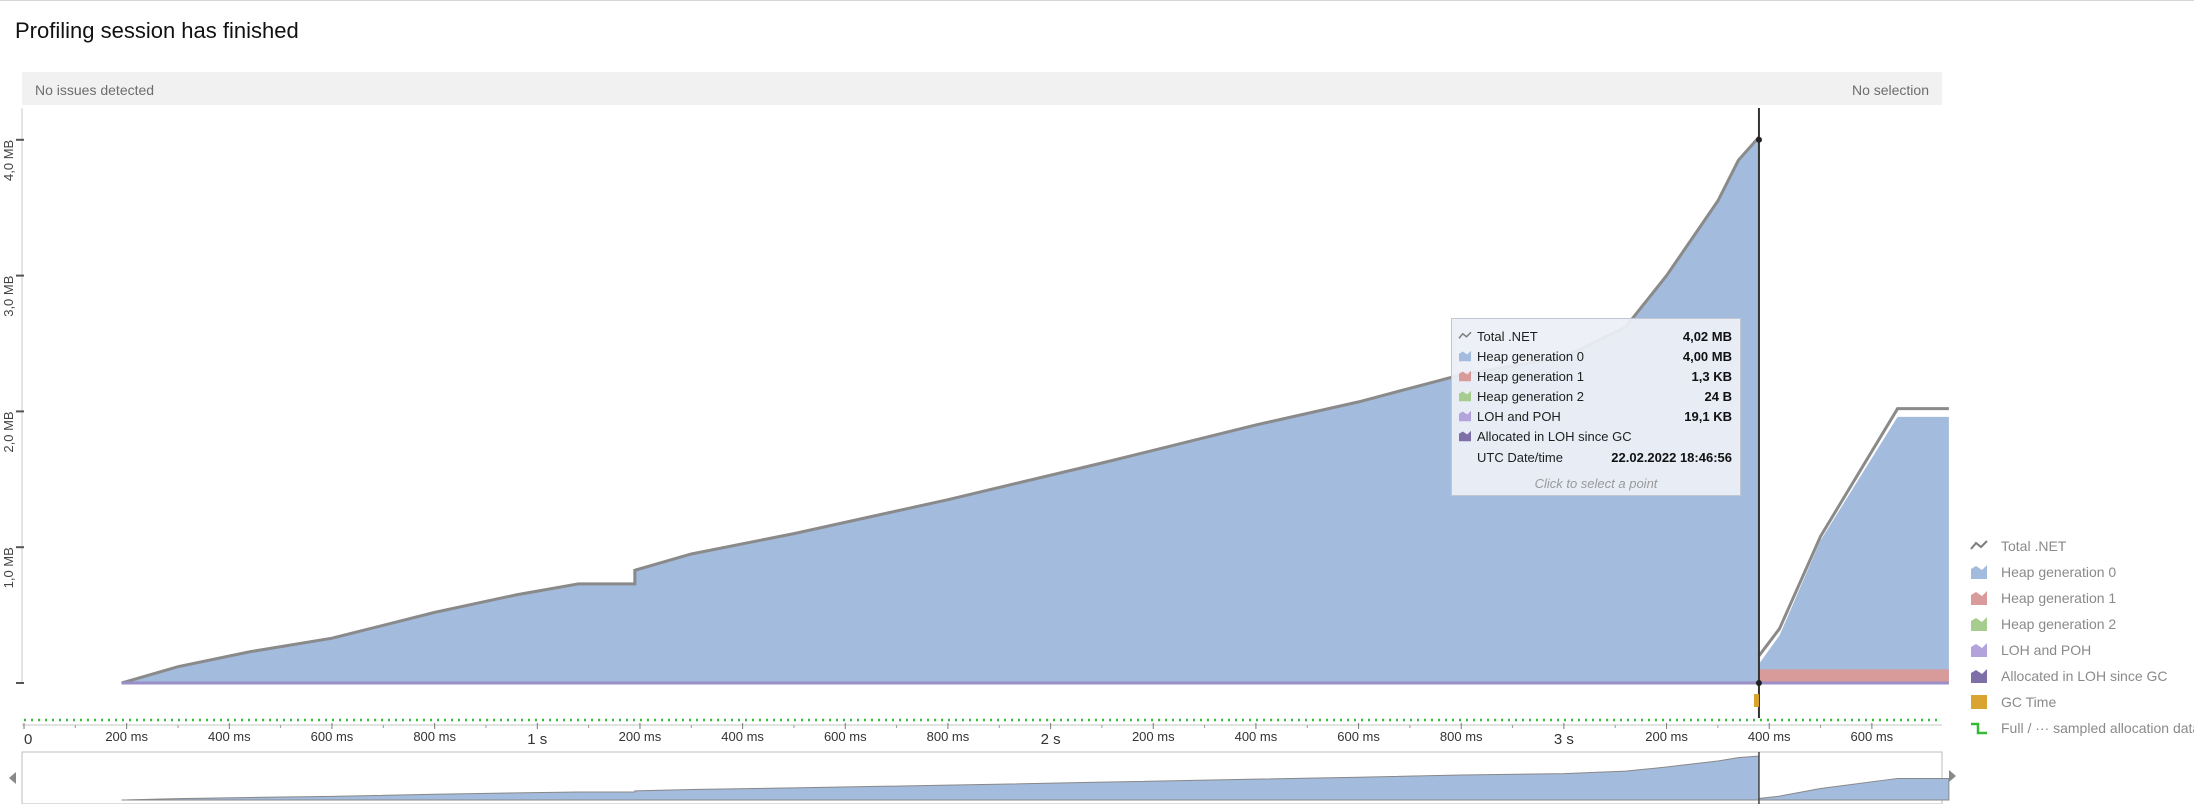 Image resolution: width=2194 pixels, height=804 pixels. Describe the element at coordinates (8, 296) in the screenshot. I see `y-tick-label: 3,0 MB` at that location.